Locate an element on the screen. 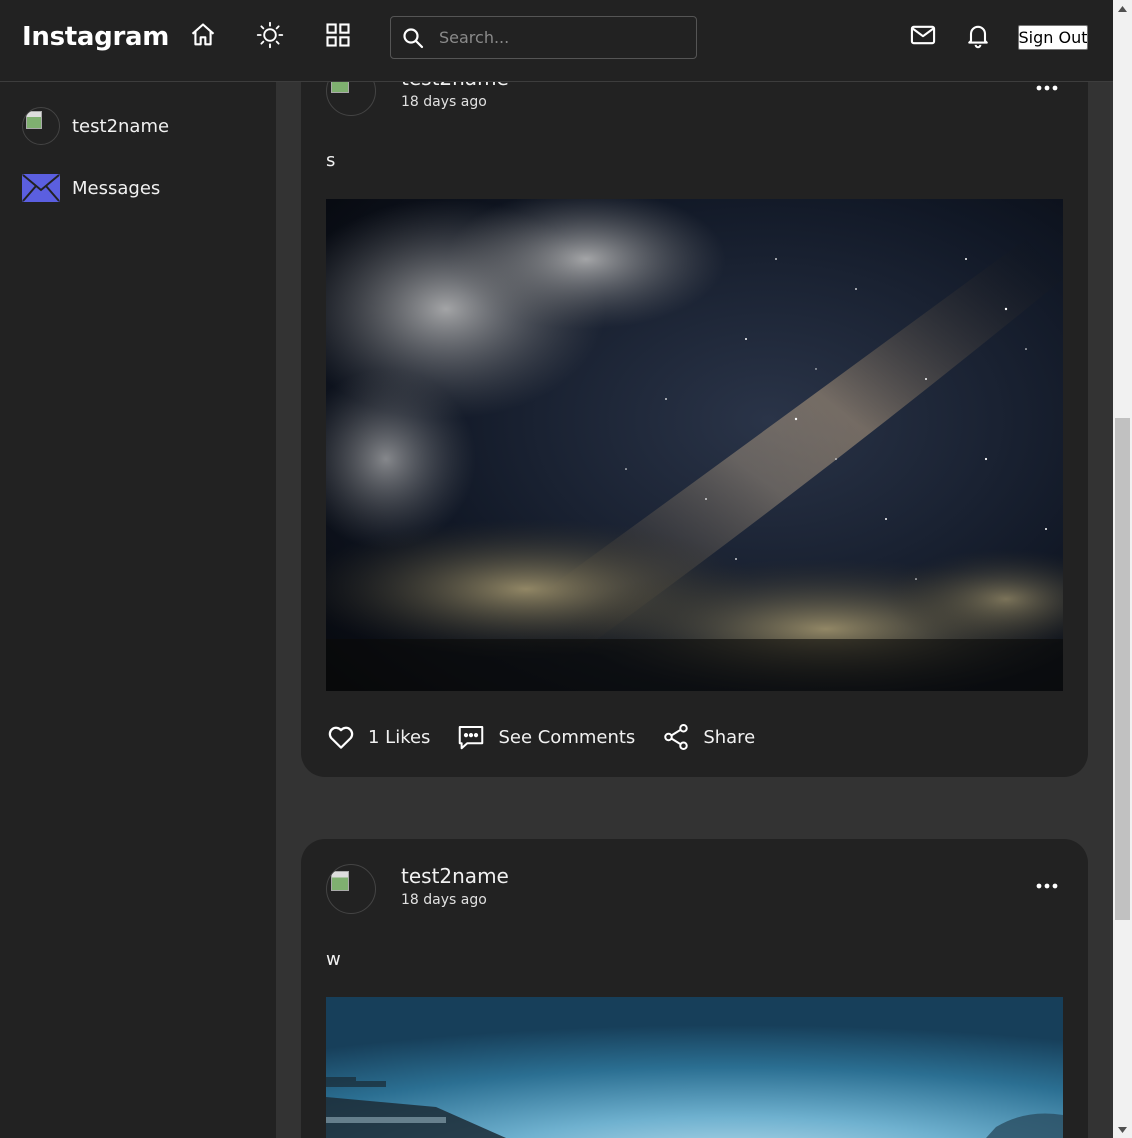 The height and width of the screenshot is (1138, 1132). scroll-down-arrow-icon is located at coordinates (1122, 1129).